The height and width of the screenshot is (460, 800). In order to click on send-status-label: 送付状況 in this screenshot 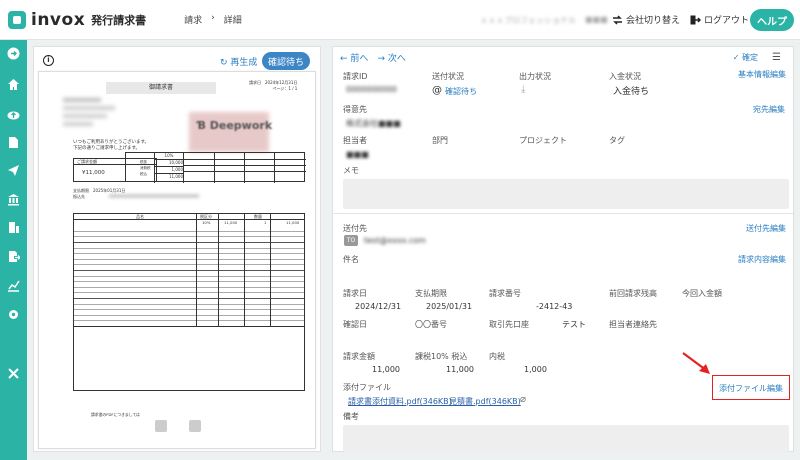, I will do `click(448, 76)`.